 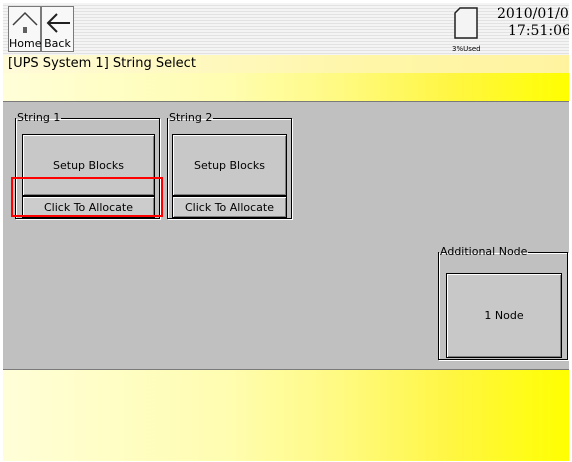 What do you see at coordinates (39, 117) in the screenshot?
I see `string-1-legend: String 1` at bounding box center [39, 117].